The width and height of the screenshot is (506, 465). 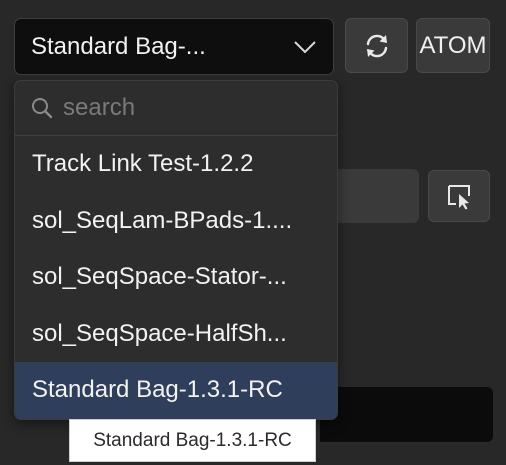 I want to click on atom-button: ATOM, so click(x=453, y=45).